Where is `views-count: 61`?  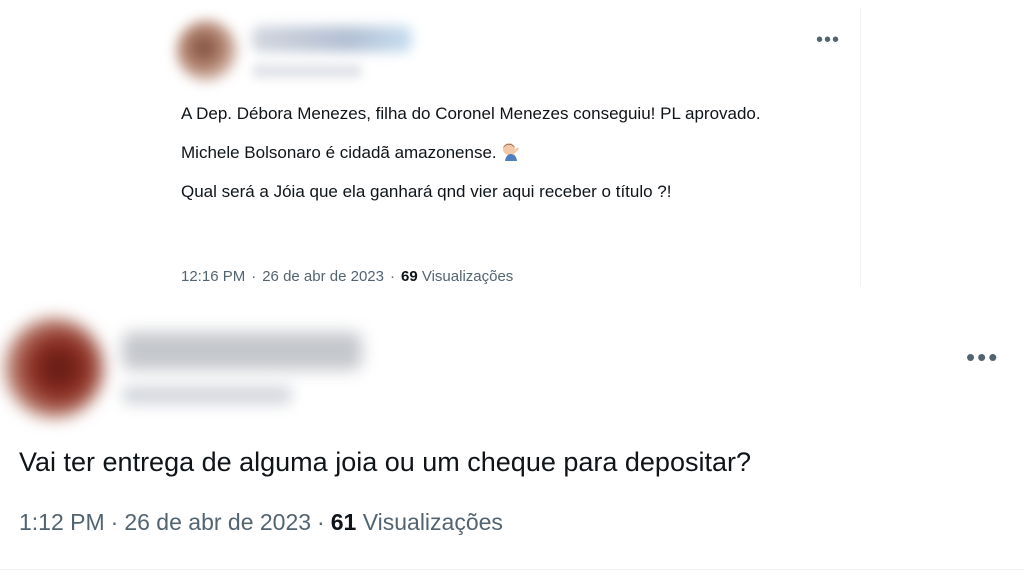
views-count: 61 is located at coordinates (343, 522).